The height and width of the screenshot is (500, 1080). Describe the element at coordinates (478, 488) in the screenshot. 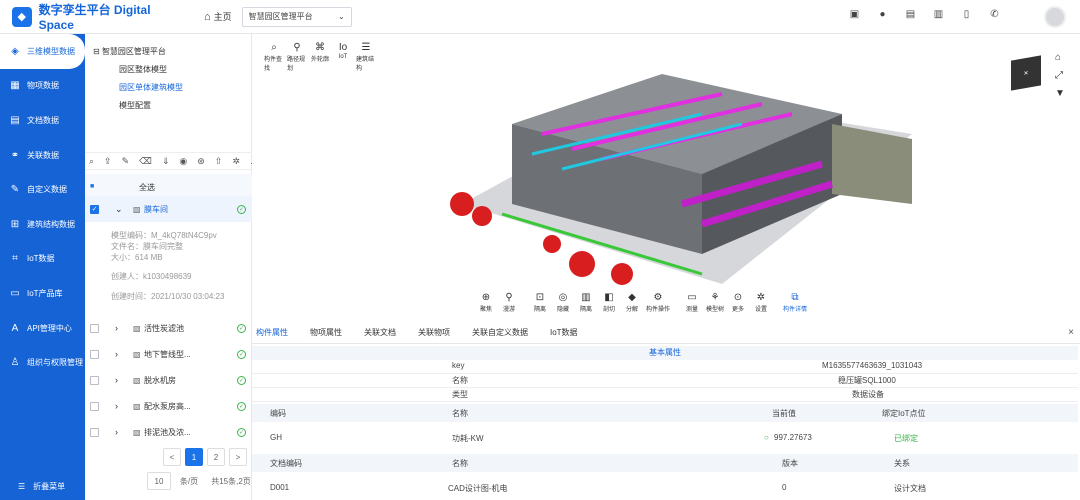

I see `cell-doc-name: CAD设计图-机电` at that location.